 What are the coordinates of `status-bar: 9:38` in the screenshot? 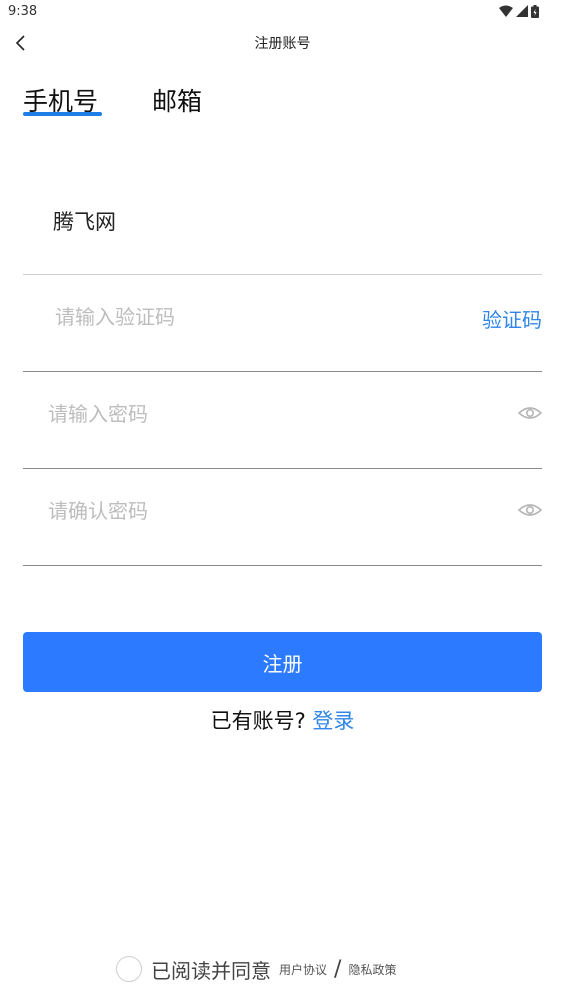 It's located at (282, 12).